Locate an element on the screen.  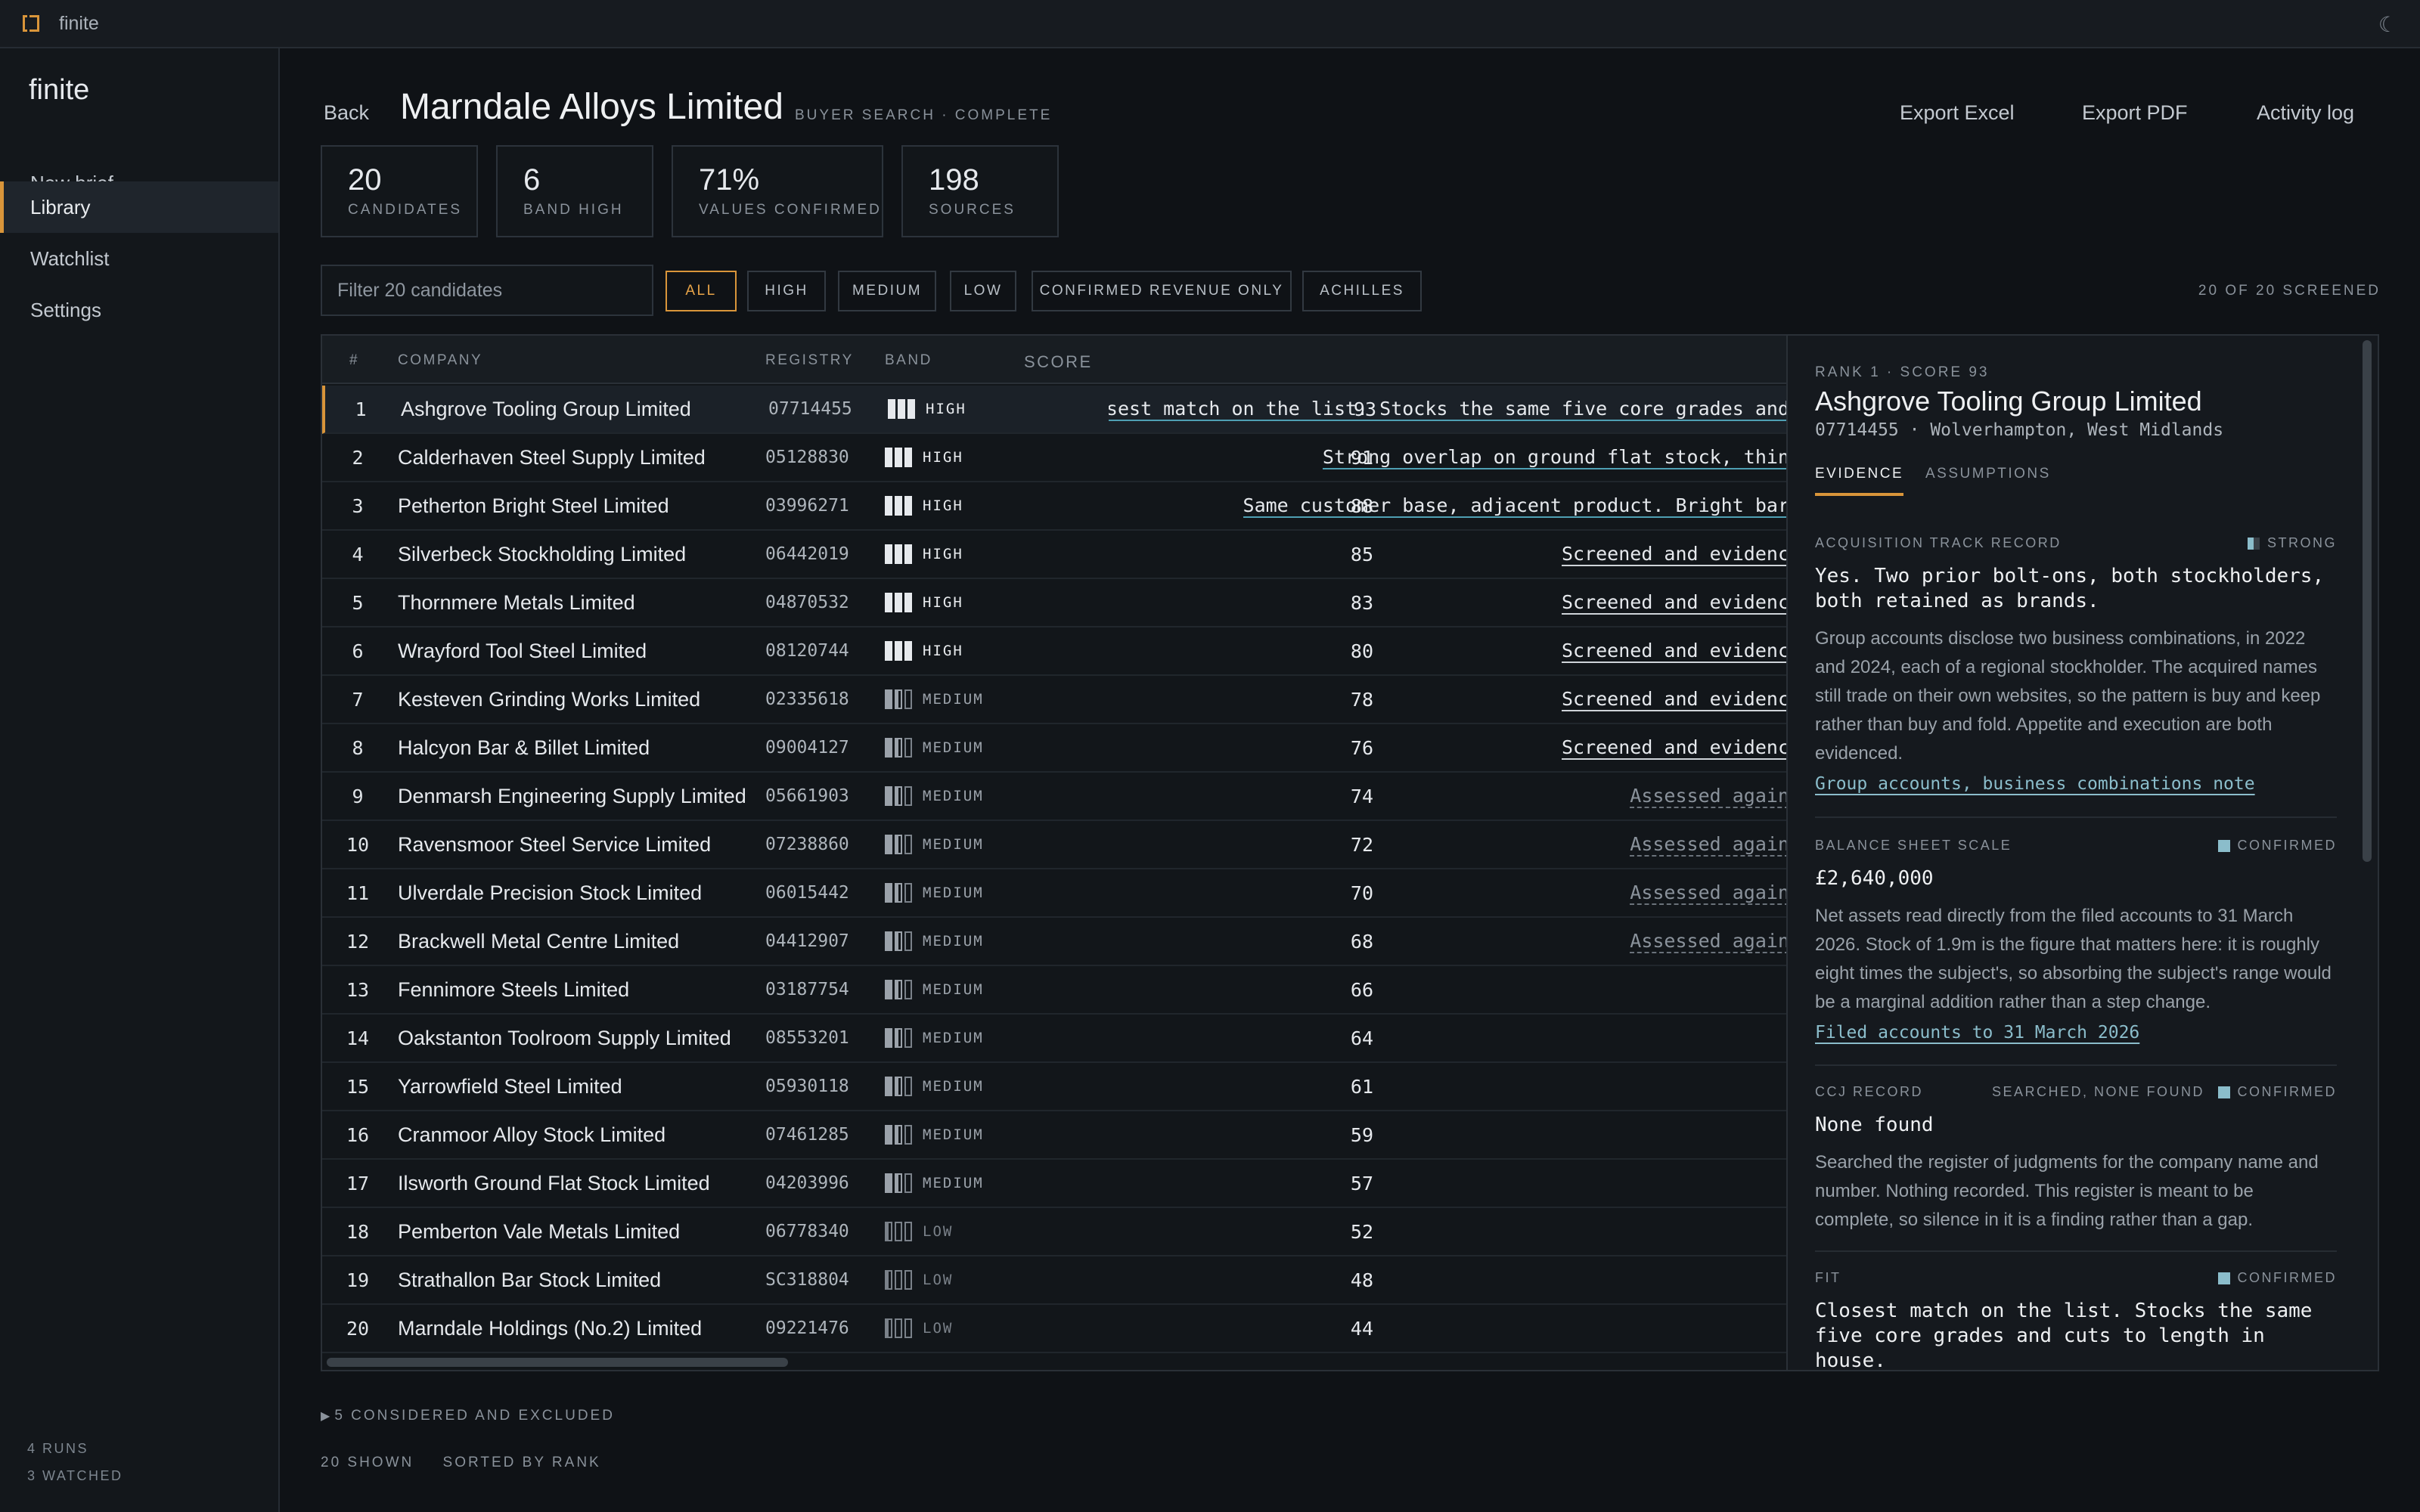
row-note-text: Screened and evidenc is located at coordinates (1674, 554).